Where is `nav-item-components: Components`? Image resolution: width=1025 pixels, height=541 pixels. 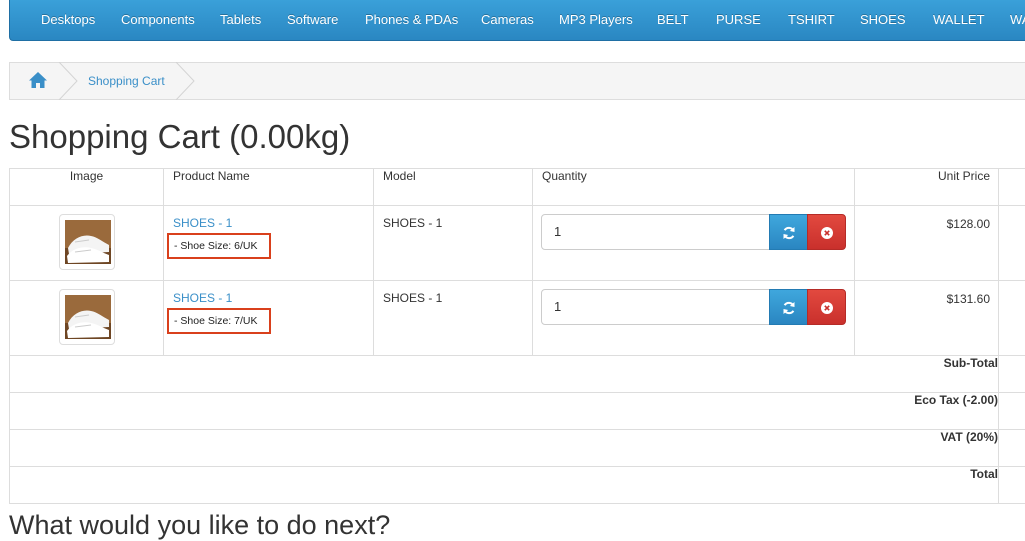 nav-item-components: Components is located at coordinates (158, 20).